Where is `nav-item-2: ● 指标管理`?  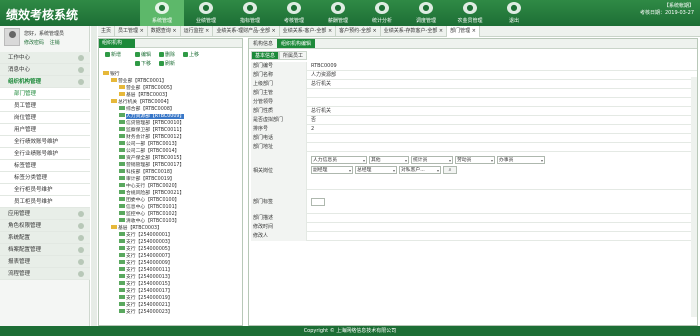 nav-item-2: ● 指标管理 is located at coordinates (250, 13).